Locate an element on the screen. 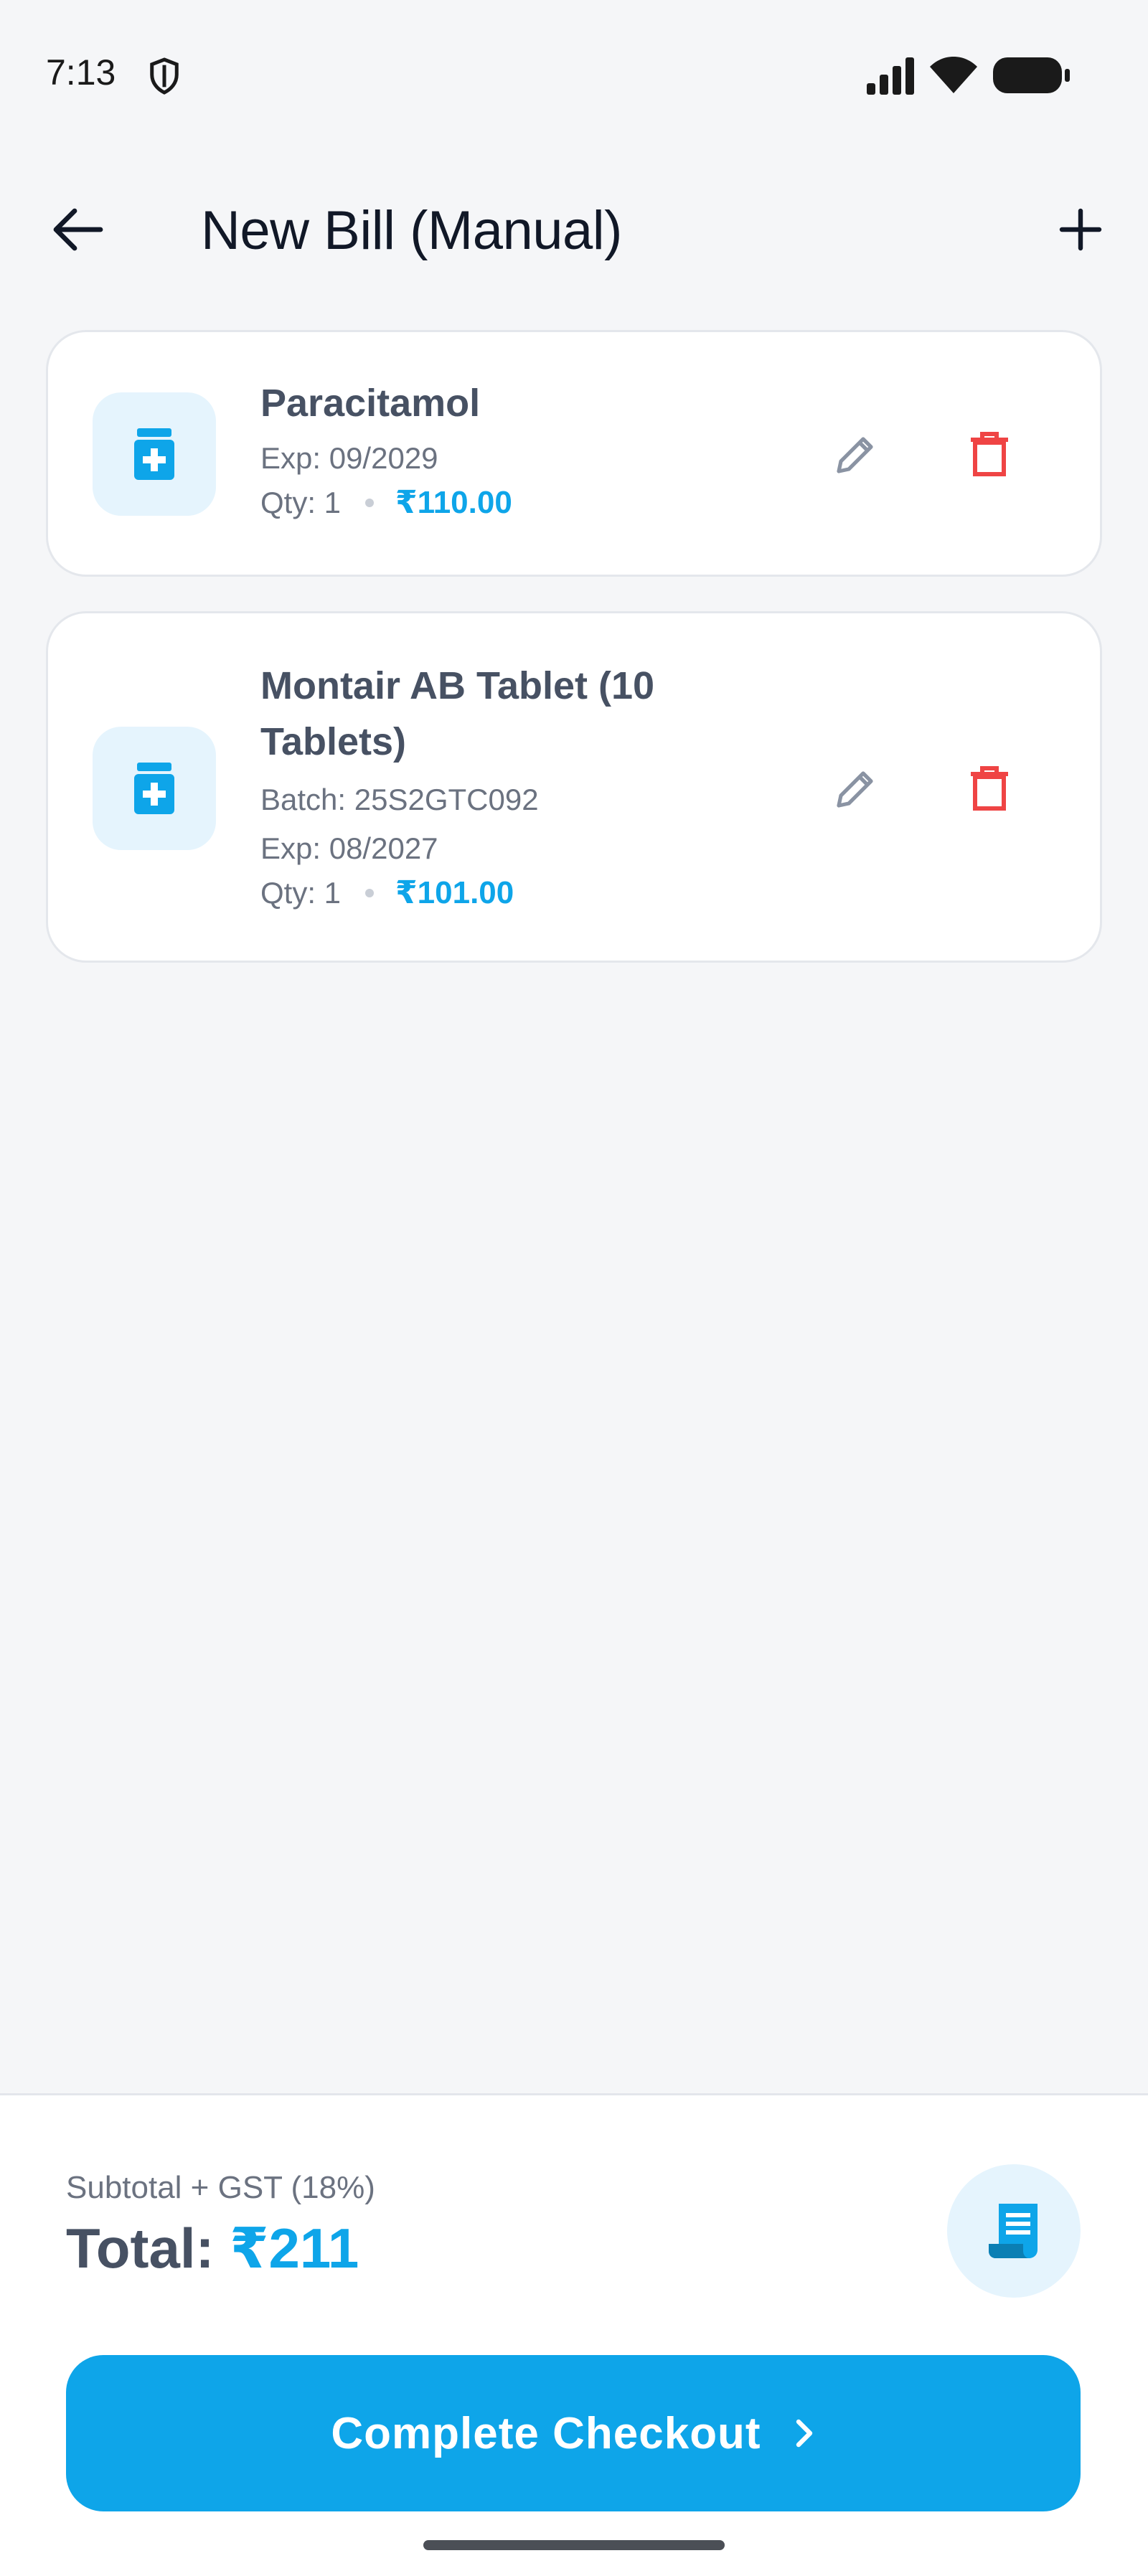 This screenshot has width=1148, height=2576. arrow-left-icon is located at coordinates (78, 229).